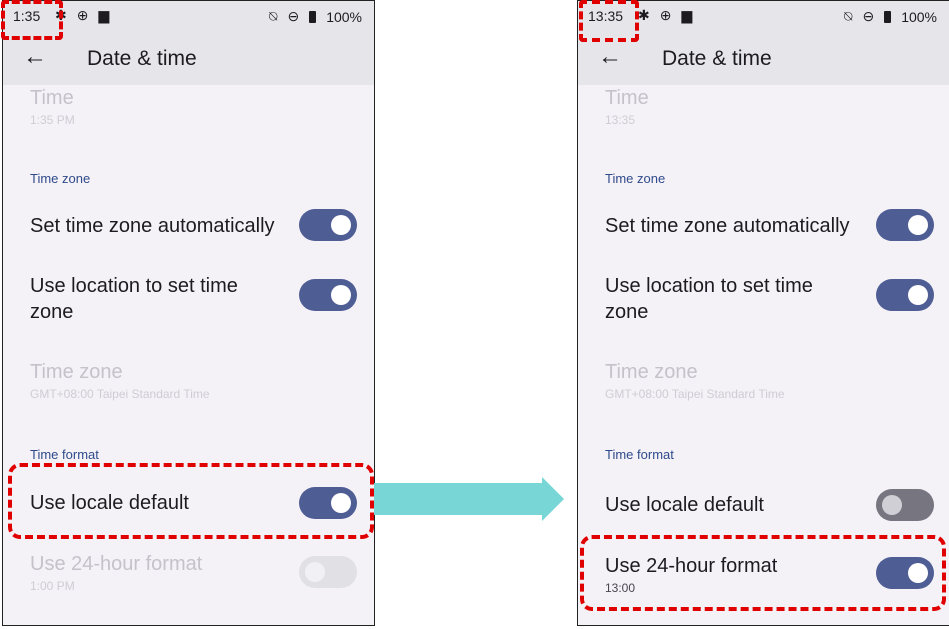 This screenshot has height=629, width=949. What do you see at coordinates (52, 586) in the screenshot?
I see `format-24h-summary: 1:00 PM` at bounding box center [52, 586].